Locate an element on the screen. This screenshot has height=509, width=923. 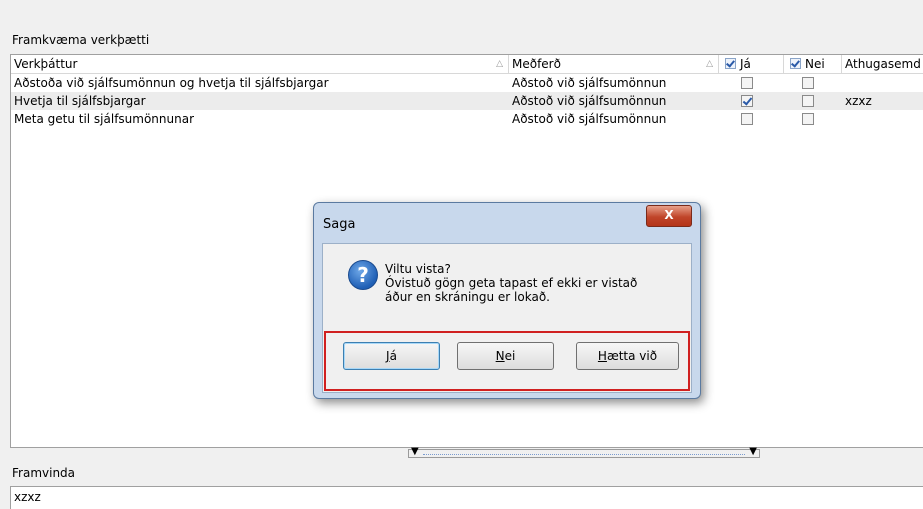
cell-task: Meta getu til sjálfsumönnunar is located at coordinates (104, 119).